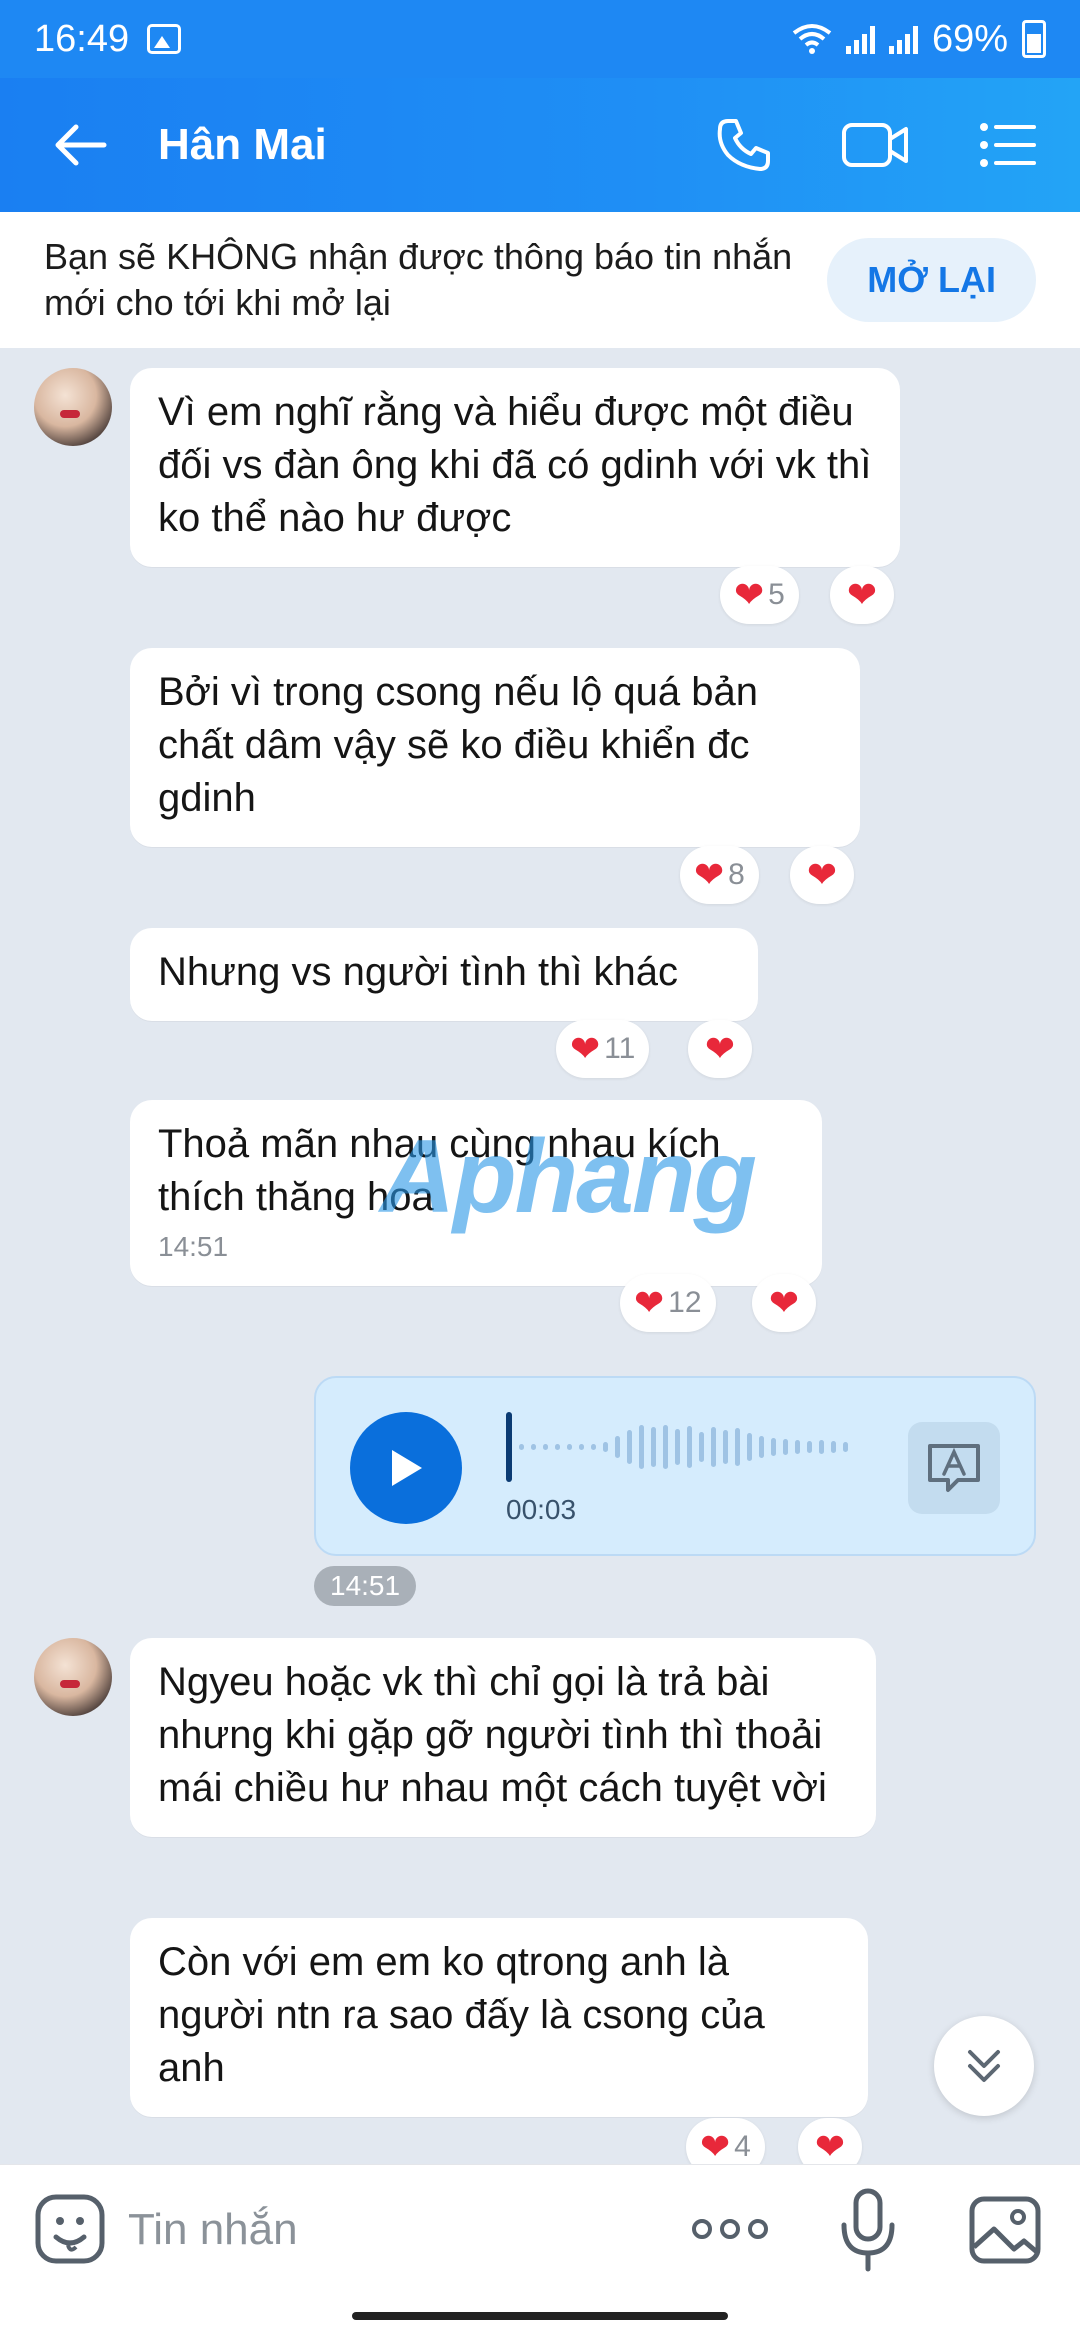  I want to click on play-button, so click(406, 1468).